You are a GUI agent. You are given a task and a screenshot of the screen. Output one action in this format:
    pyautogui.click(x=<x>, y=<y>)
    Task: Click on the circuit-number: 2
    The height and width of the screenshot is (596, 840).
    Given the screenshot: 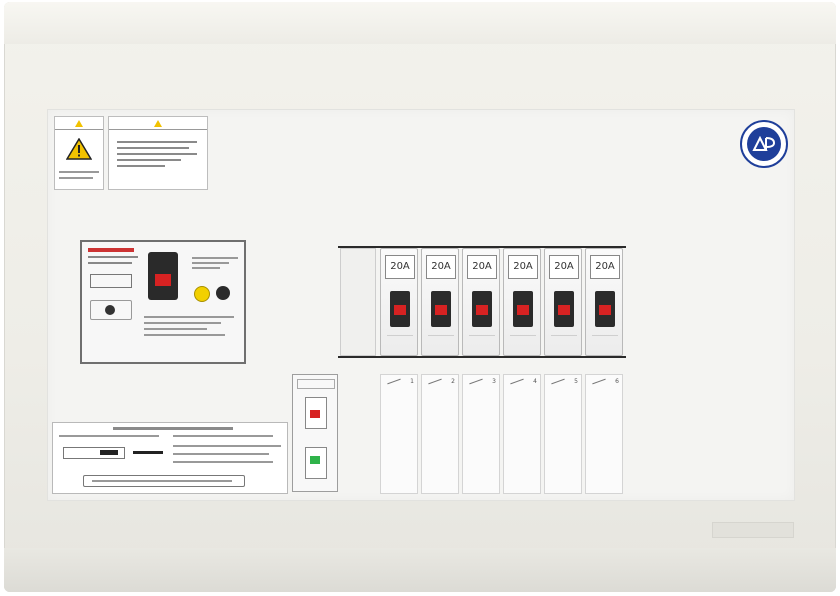 What is the action you would take?
    pyautogui.click(x=453, y=381)
    